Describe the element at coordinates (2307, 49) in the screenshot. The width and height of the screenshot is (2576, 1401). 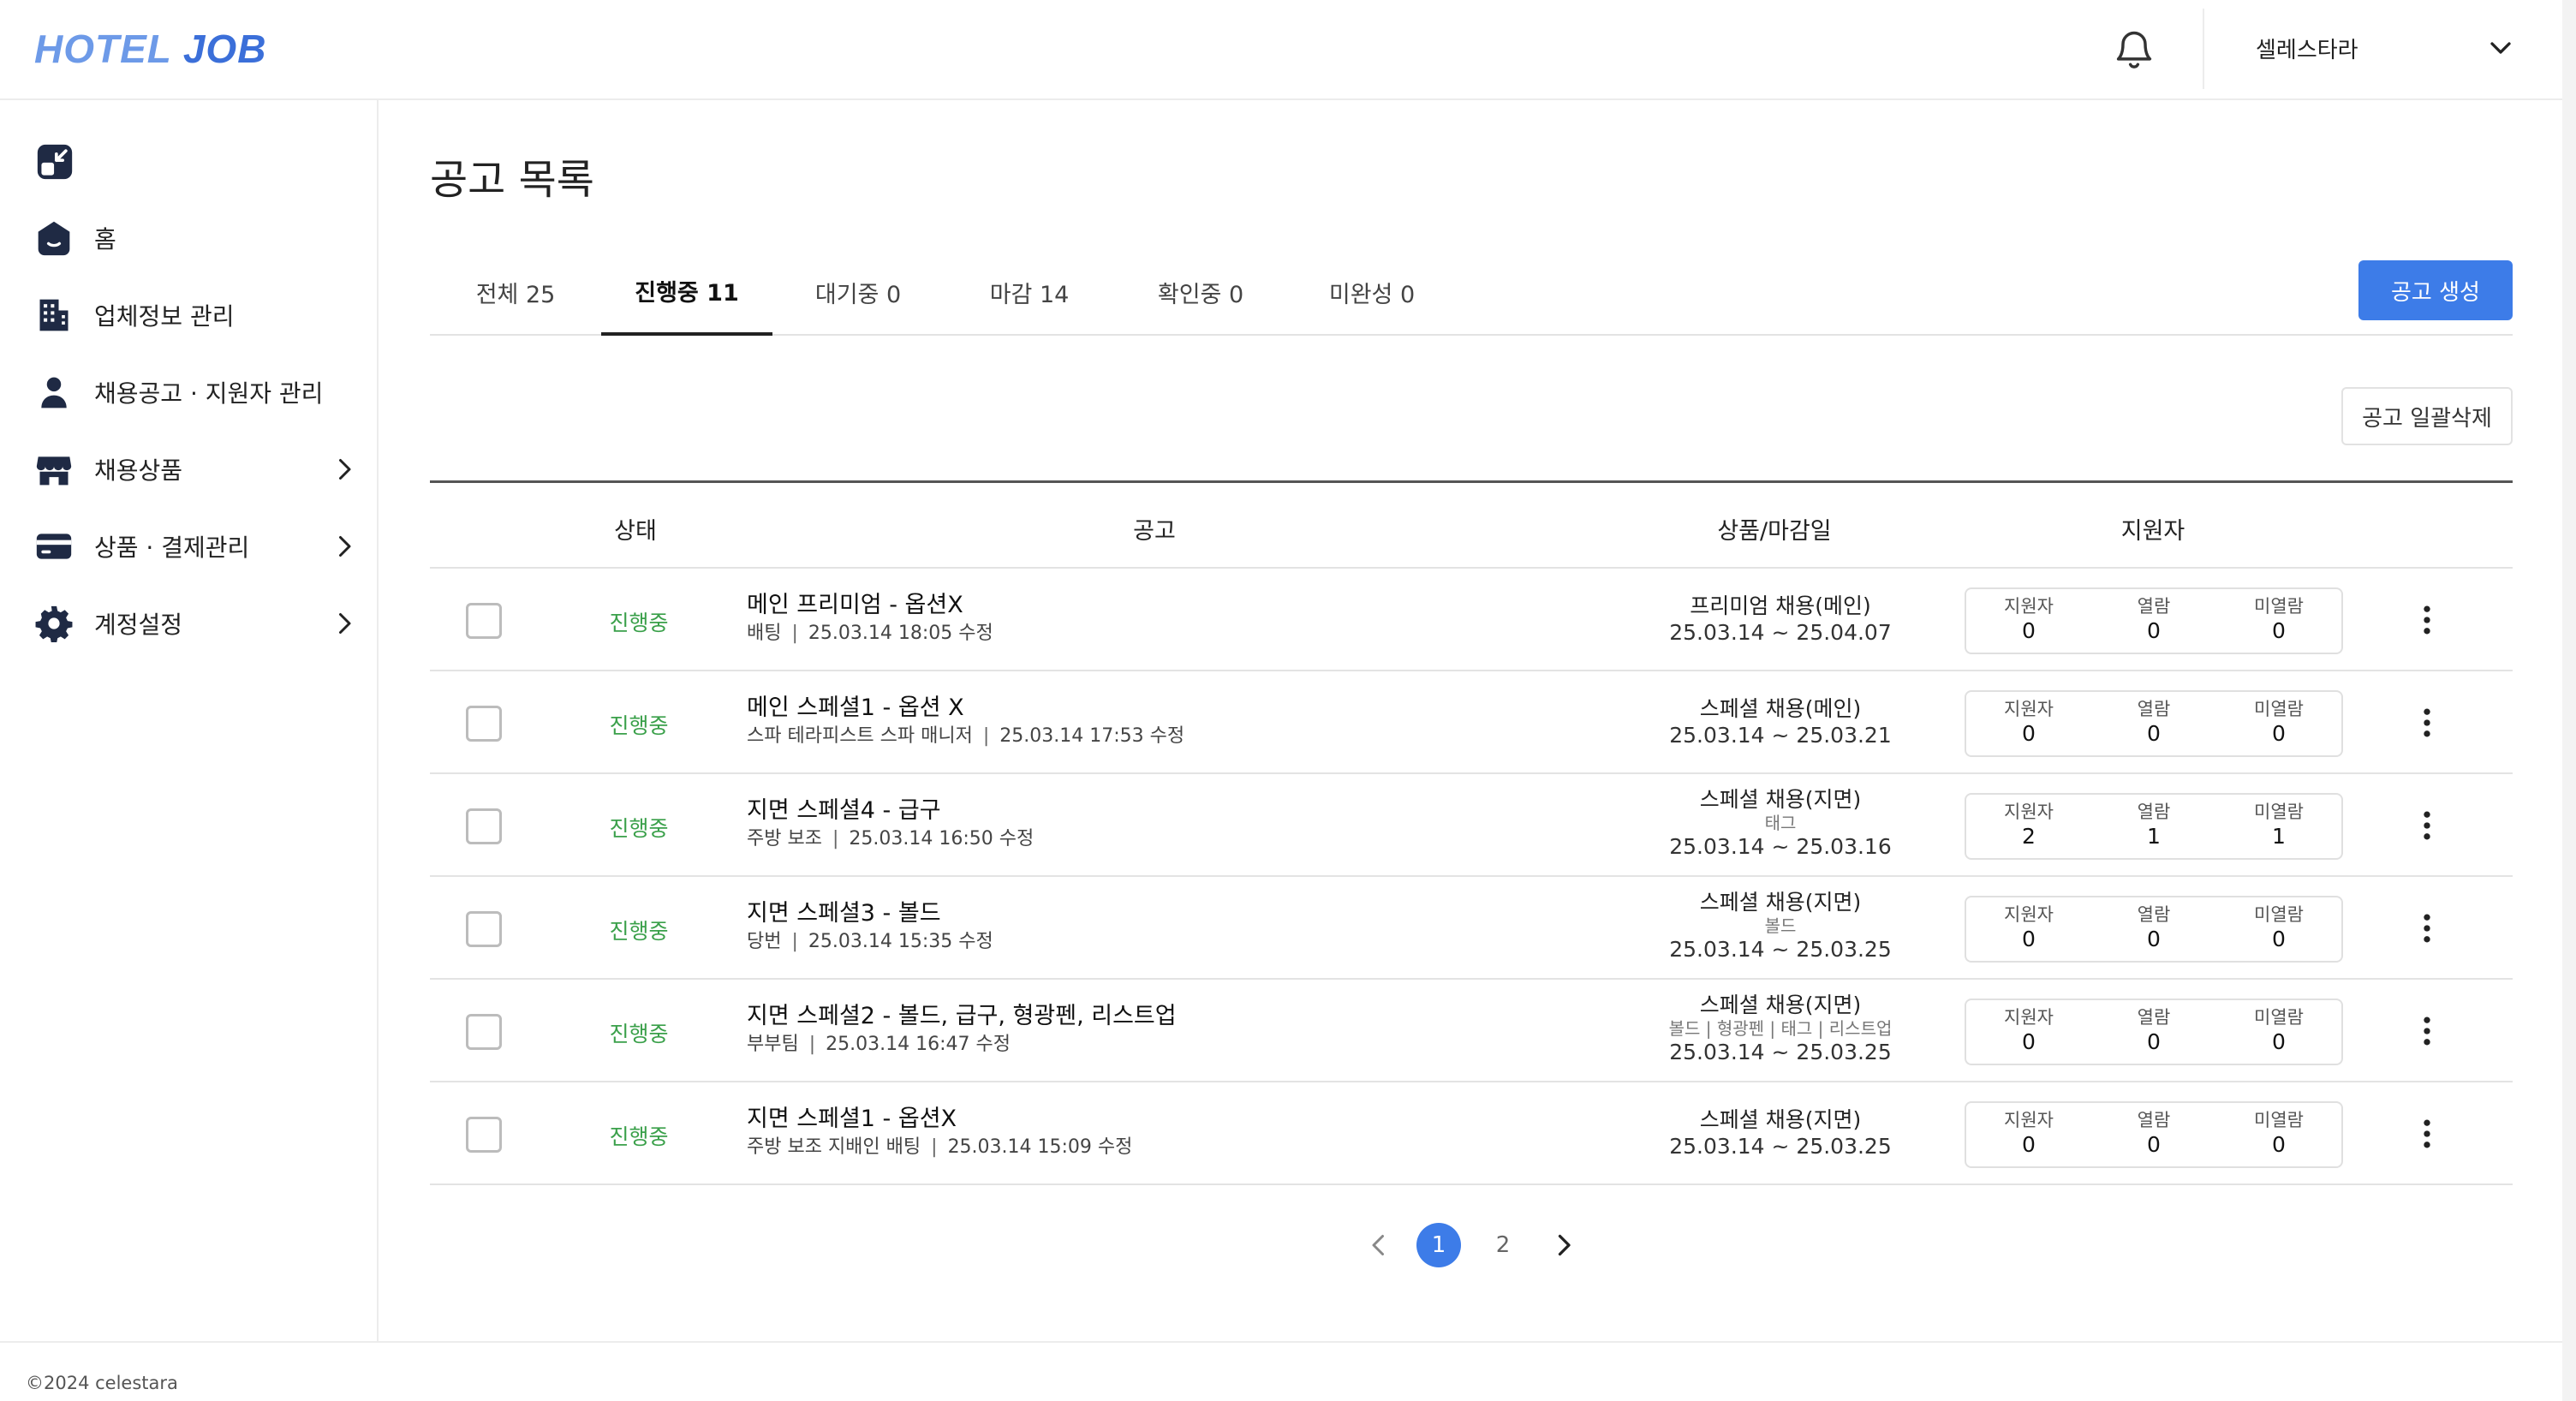
I see `company-name: 셀레스타라` at that location.